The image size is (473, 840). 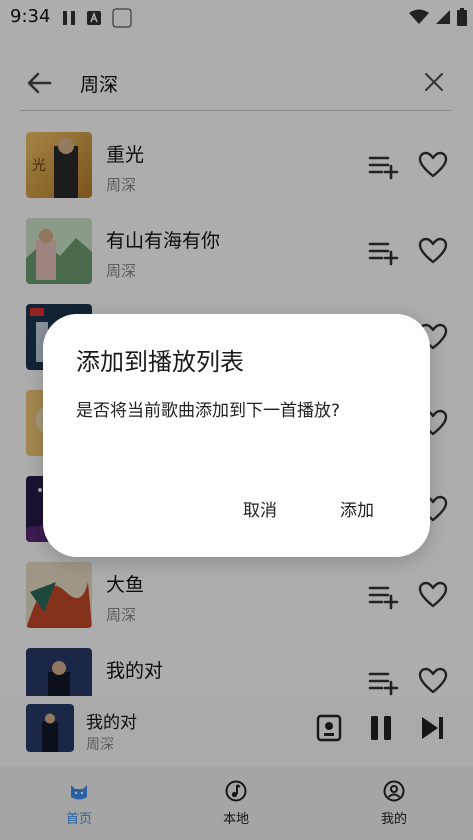 What do you see at coordinates (208, 411) in the screenshot?
I see `dialog-message: 是否将当前歌曲添加到下一首播放?` at bounding box center [208, 411].